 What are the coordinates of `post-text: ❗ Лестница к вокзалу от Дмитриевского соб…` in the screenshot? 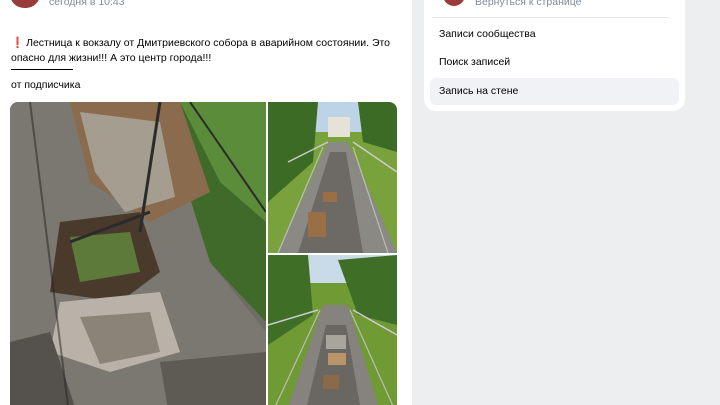 It's located at (206, 53).